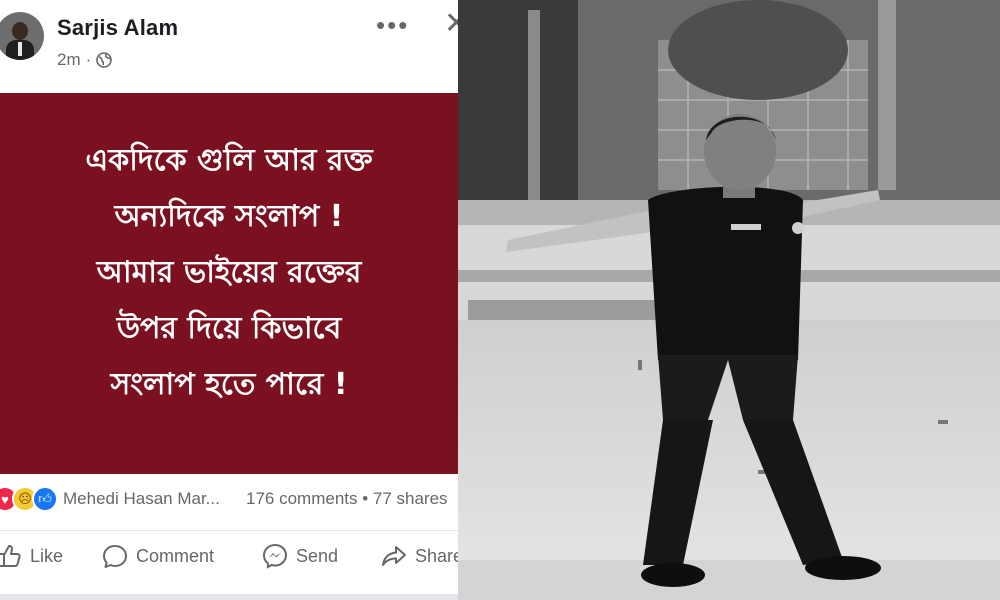 This screenshot has width=1000, height=600. What do you see at coordinates (69, 60) in the screenshot?
I see `post-time: 2m` at bounding box center [69, 60].